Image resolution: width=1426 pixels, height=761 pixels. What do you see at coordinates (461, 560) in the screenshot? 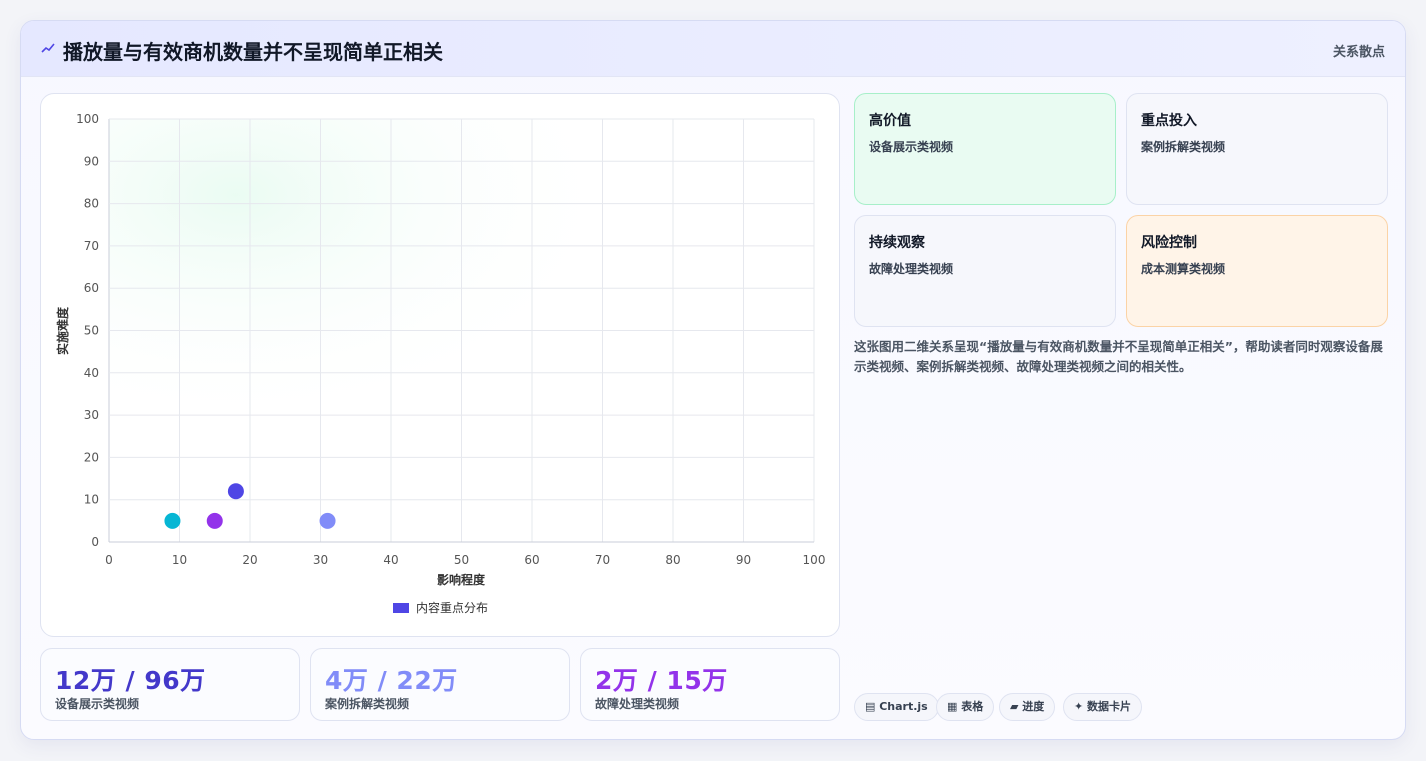
I see `x-tick-label: 50` at bounding box center [461, 560].